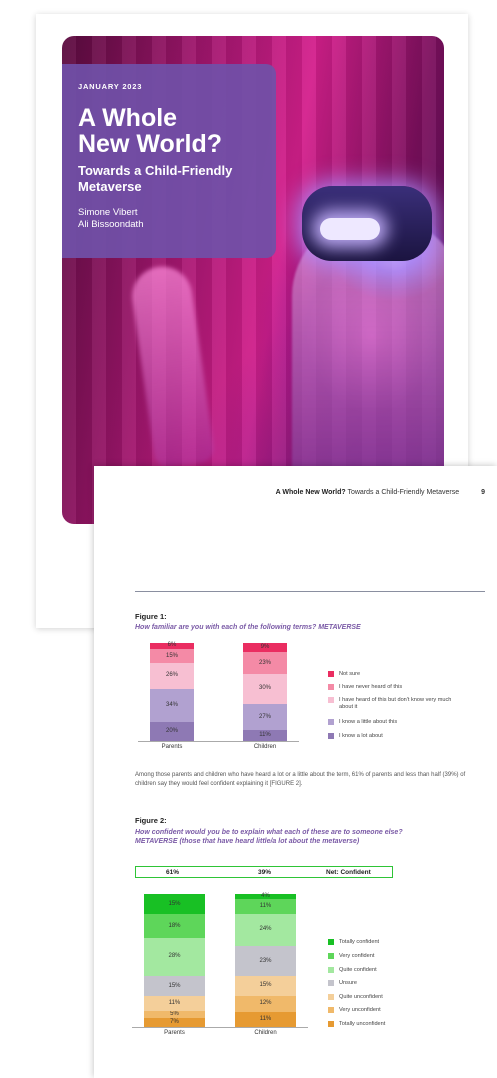 The width and height of the screenshot is (497, 1078). I want to click on bar-segment: 5%, so click(174, 1014).